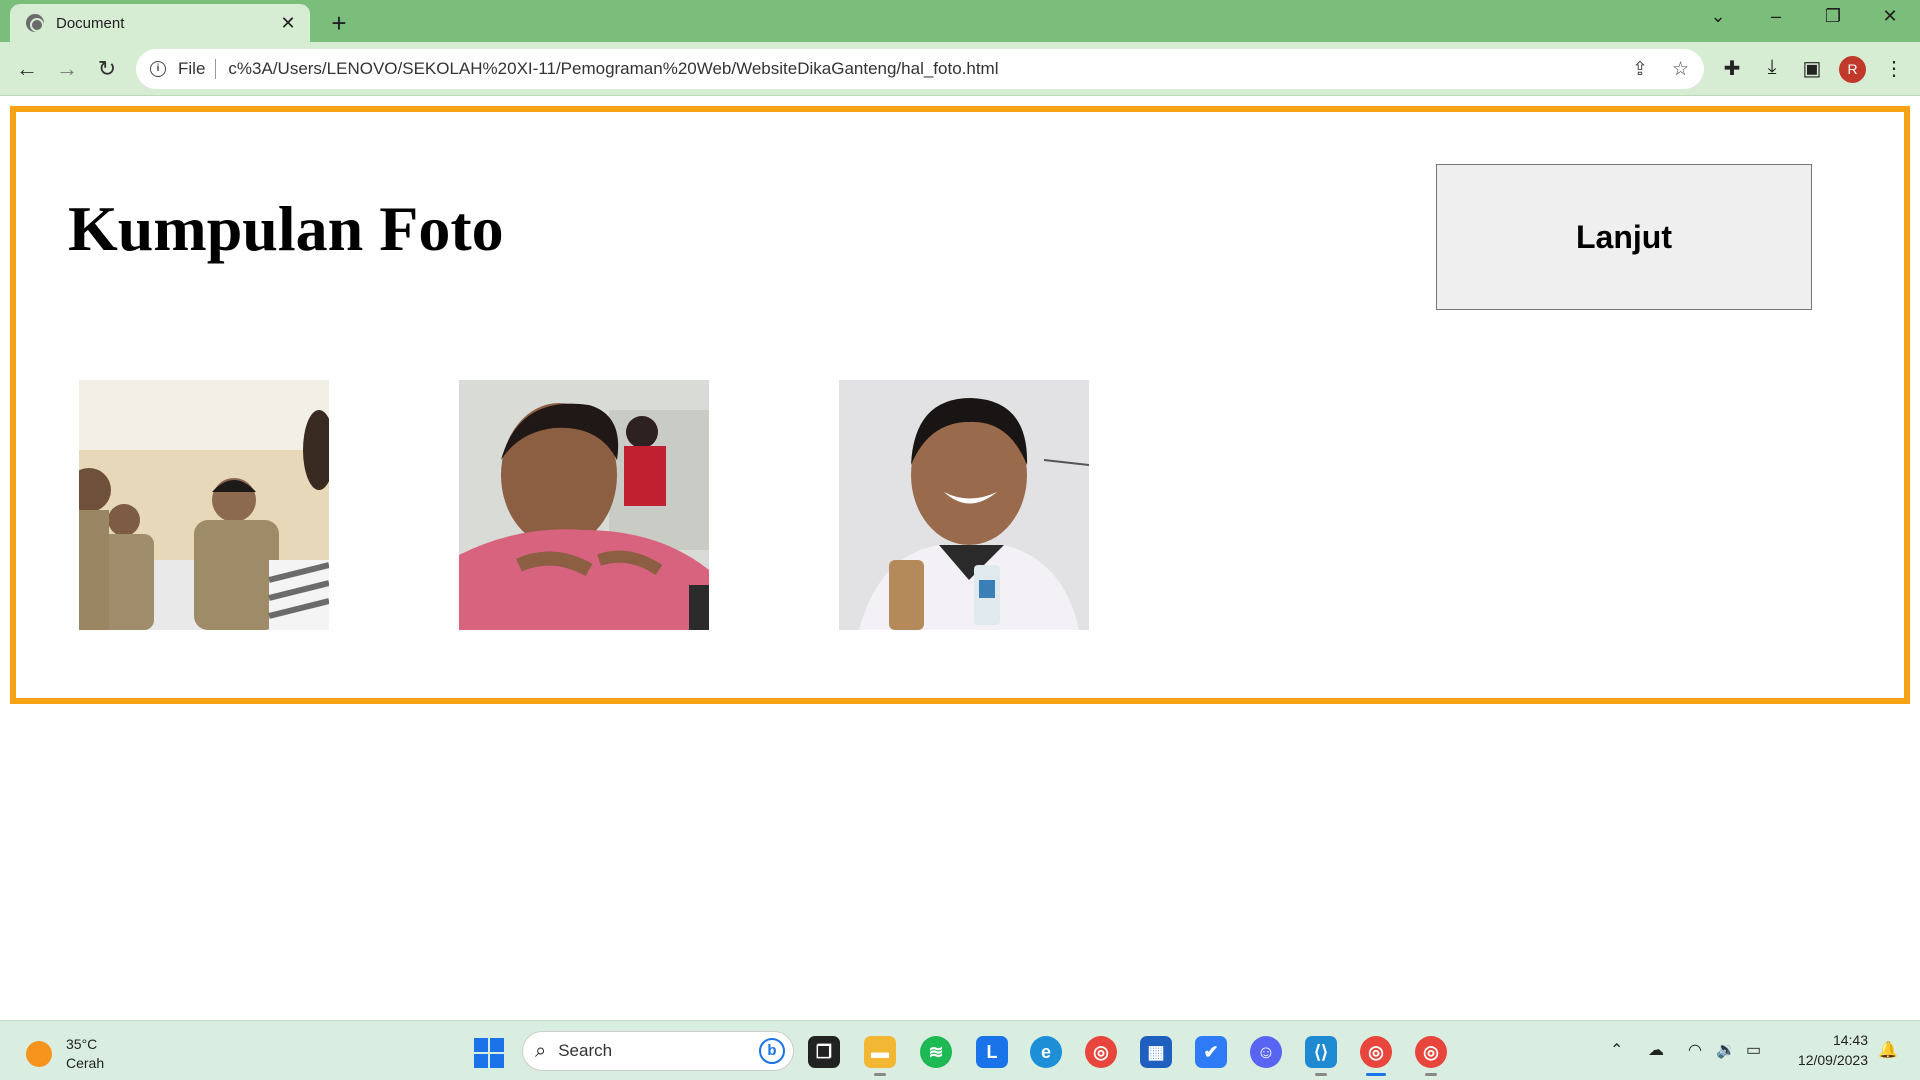 This screenshot has height=1080, width=1920. I want to click on volume-icon: 🔉, so click(1726, 1050).